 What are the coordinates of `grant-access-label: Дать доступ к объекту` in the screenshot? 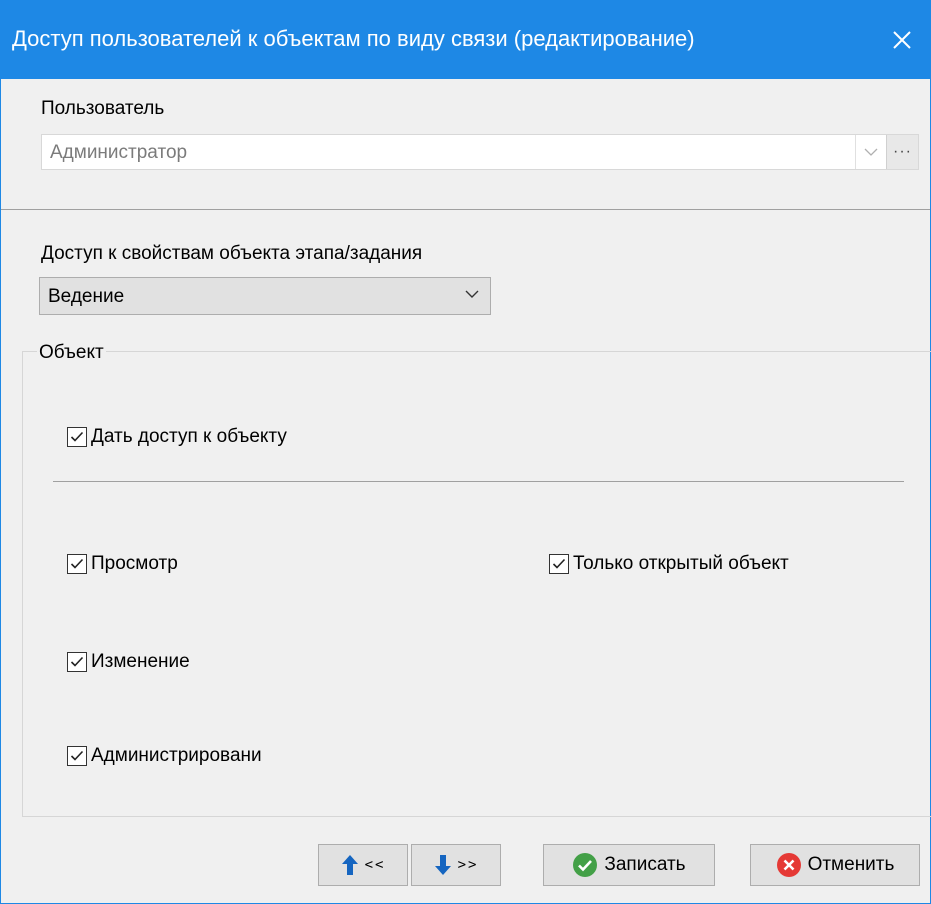 It's located at (189, 436).